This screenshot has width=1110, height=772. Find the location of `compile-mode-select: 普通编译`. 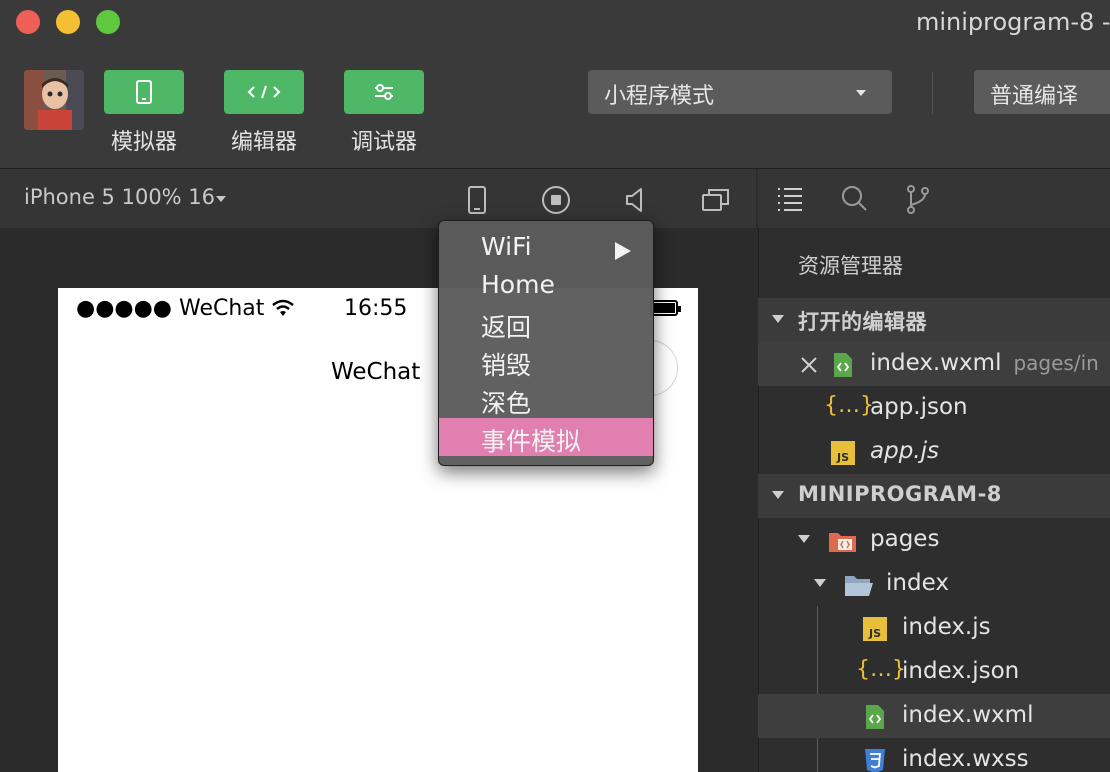

compile-mode-select: 普通编译 is located at coordinates (1042, 92).